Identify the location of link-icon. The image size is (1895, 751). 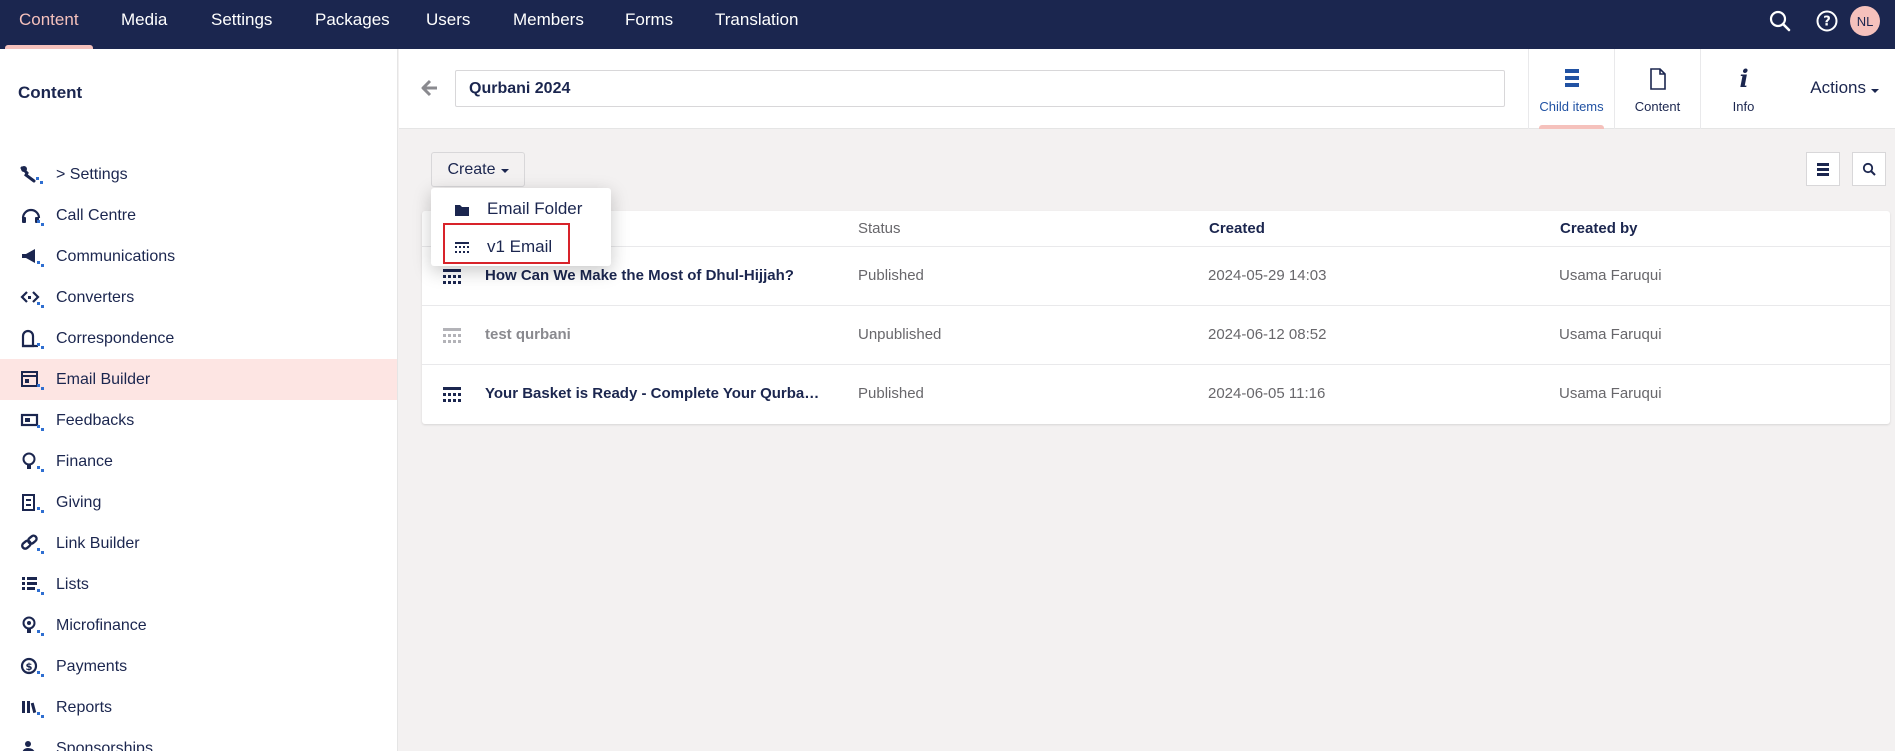
(32, 544).